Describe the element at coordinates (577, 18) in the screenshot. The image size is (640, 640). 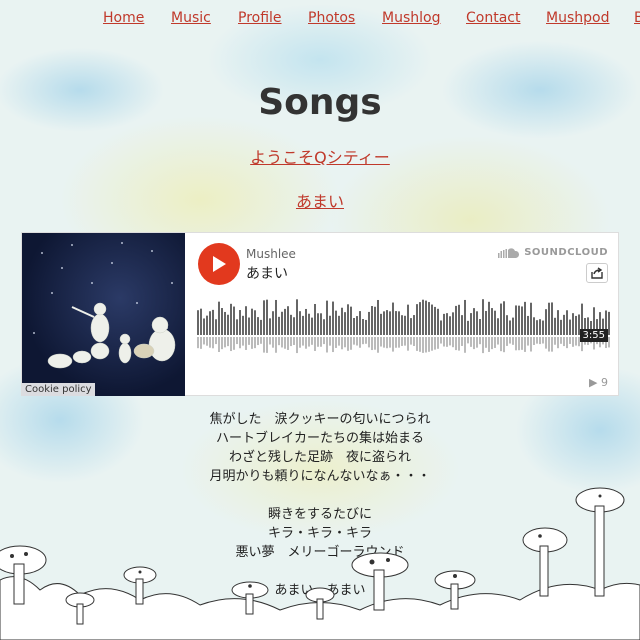
I see `nav-mushpod: Mushpod` at that location.